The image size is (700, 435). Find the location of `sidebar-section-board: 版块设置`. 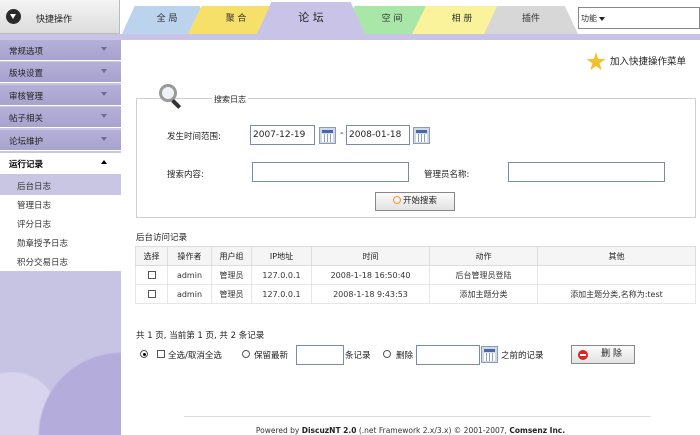

sidebar-section-board: 版块设置 is located at coordinates (60, 72).